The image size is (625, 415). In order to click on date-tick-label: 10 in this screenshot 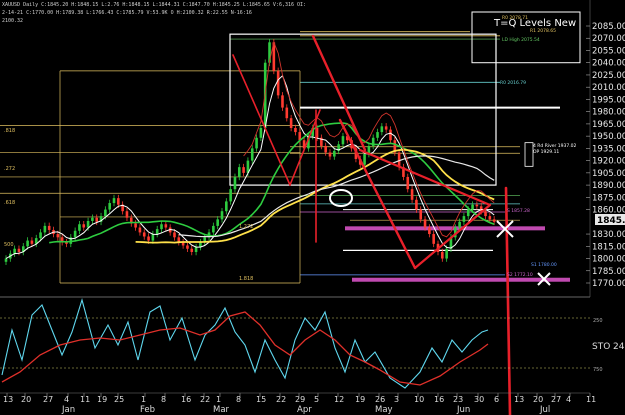, I will do `click(419, 399)`.